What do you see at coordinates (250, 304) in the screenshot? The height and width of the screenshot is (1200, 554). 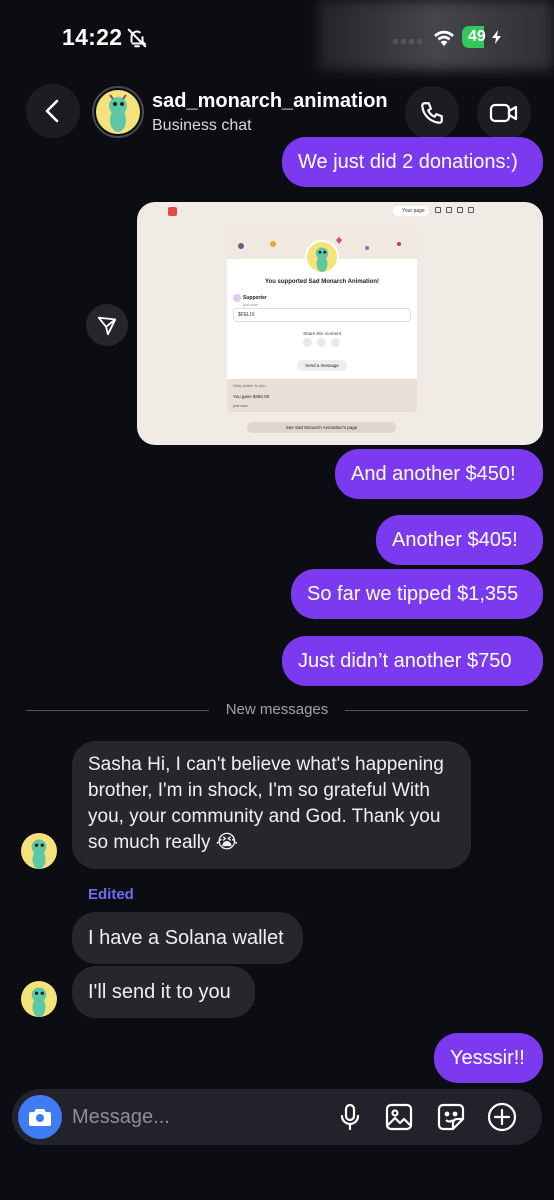 I see `card-timestamp: just now` at bounding box center [250, 304].